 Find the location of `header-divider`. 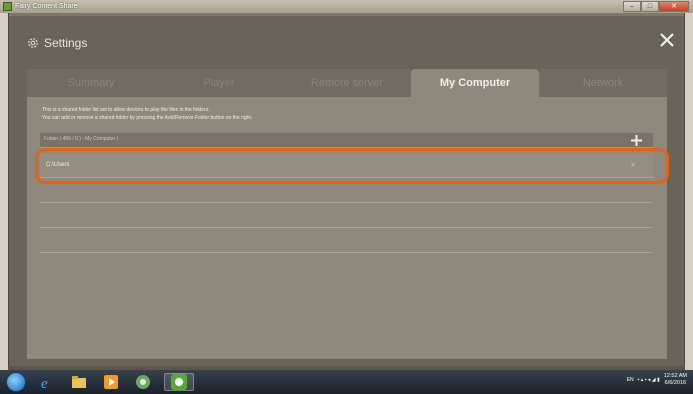

header-divider is located at coordinates (346, 14).